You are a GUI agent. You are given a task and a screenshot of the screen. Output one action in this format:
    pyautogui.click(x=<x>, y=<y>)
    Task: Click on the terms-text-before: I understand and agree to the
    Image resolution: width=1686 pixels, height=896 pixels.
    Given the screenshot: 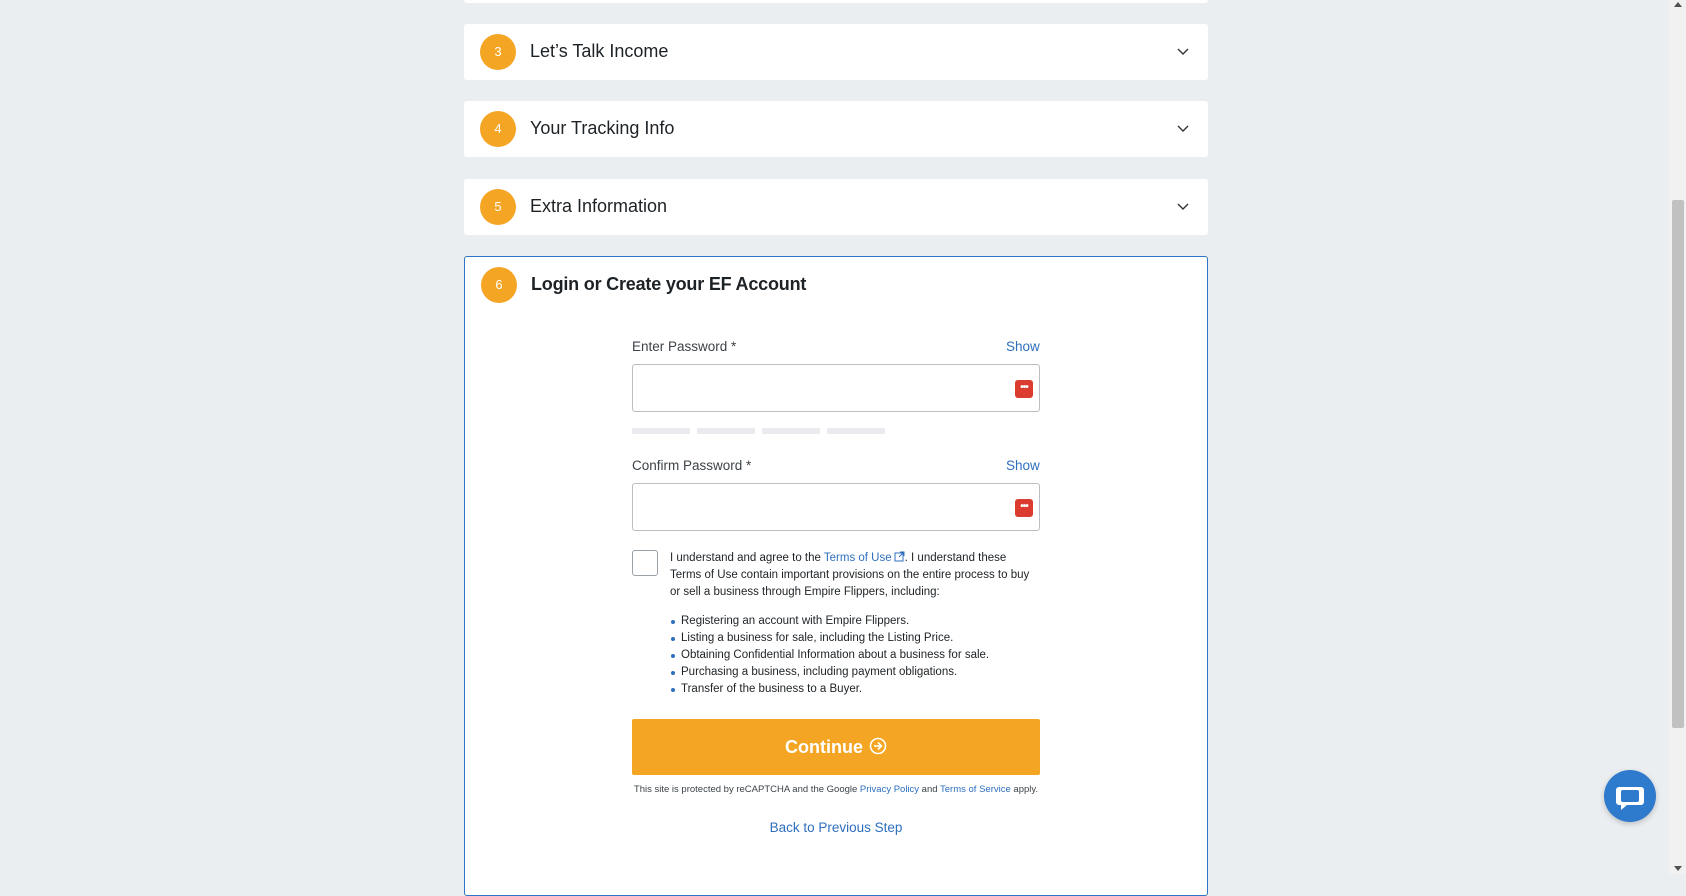 What is the action you would take?
    pyautogui.click(x=747, y=558)
    